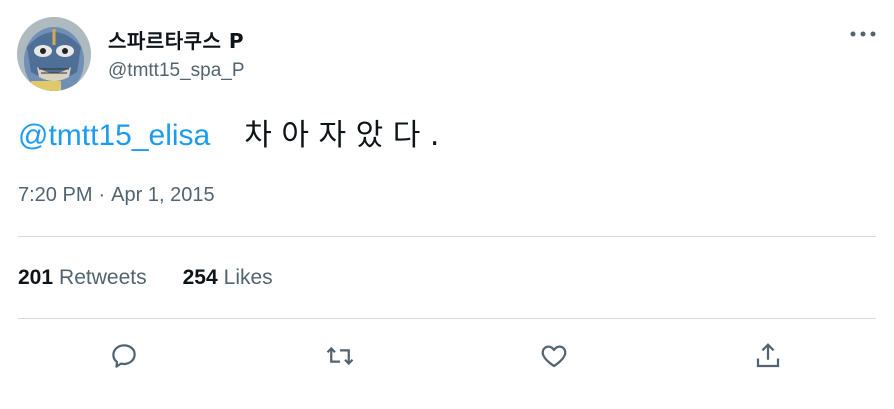 The width and height of the screenshot is (894, 409). What do you see at coordinates (447, 356) in the screenshot?
I see `action-bar` at bounding box center [447, 356].